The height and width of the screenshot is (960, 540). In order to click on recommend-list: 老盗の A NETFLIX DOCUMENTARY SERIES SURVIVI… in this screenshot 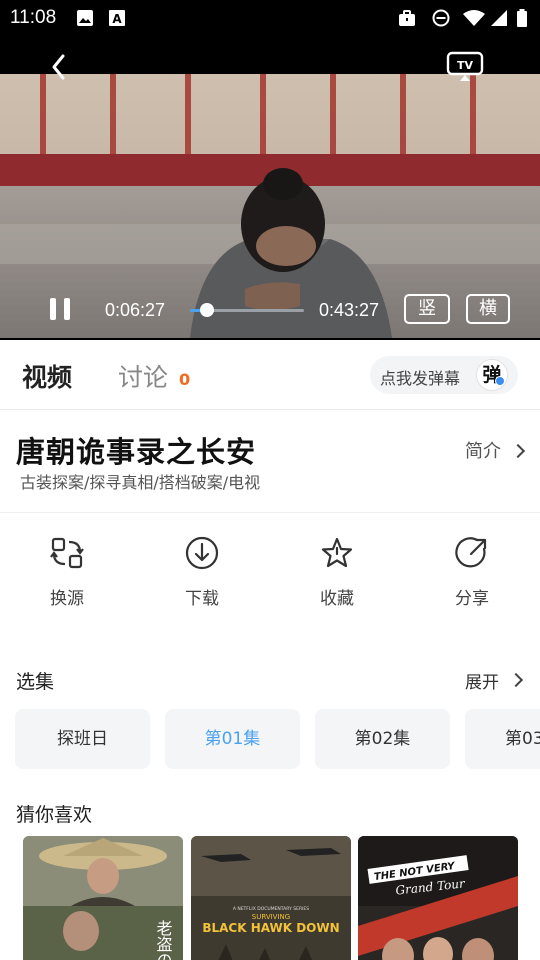, I will do `click(270, 898)`.